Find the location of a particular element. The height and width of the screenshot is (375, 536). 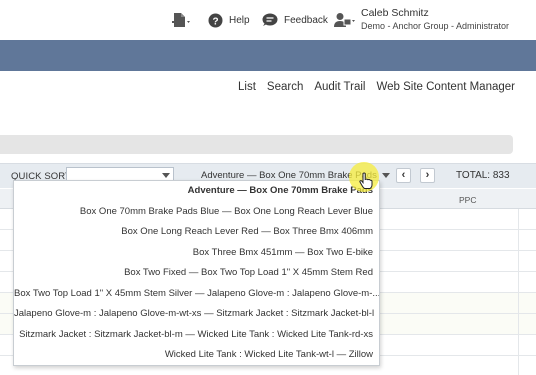

user-role: Demo - Anchor Group - Administrator is located at coordinates (435, 26).